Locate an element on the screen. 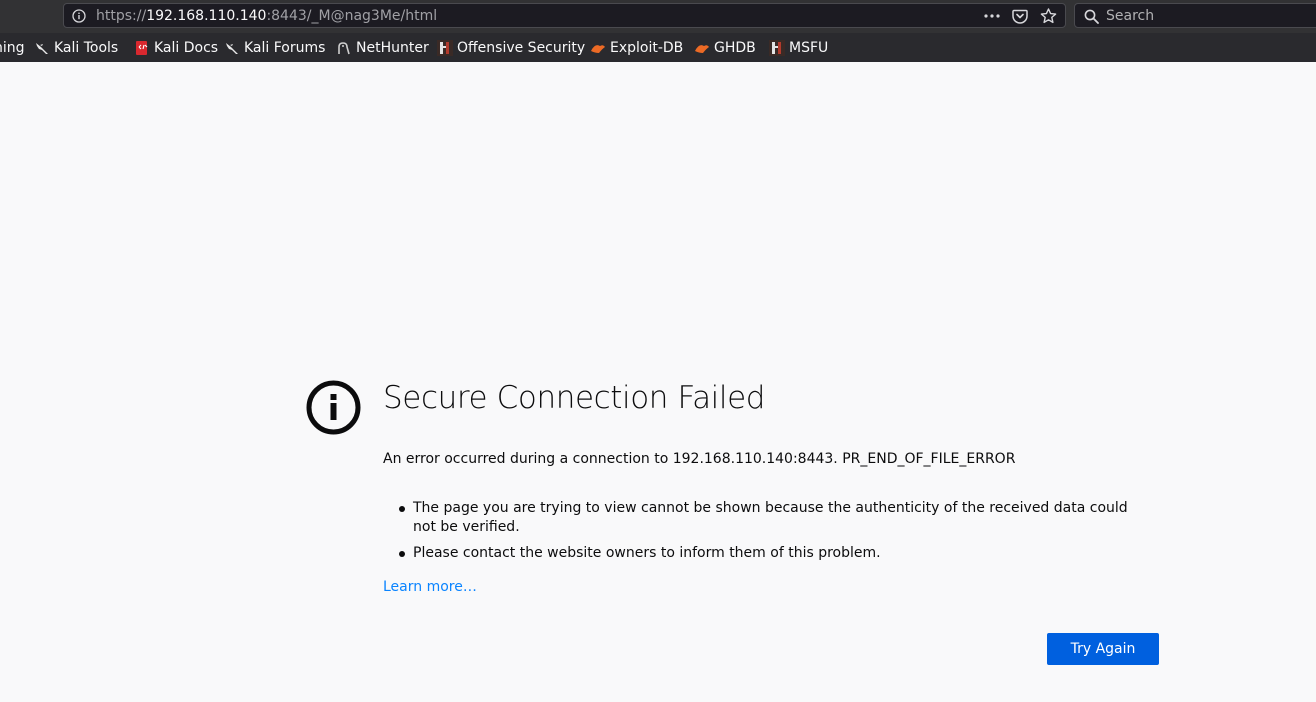 The image size is (1316, 702). bookmark-label: Kali Forums is located at coordinates (285, 48).